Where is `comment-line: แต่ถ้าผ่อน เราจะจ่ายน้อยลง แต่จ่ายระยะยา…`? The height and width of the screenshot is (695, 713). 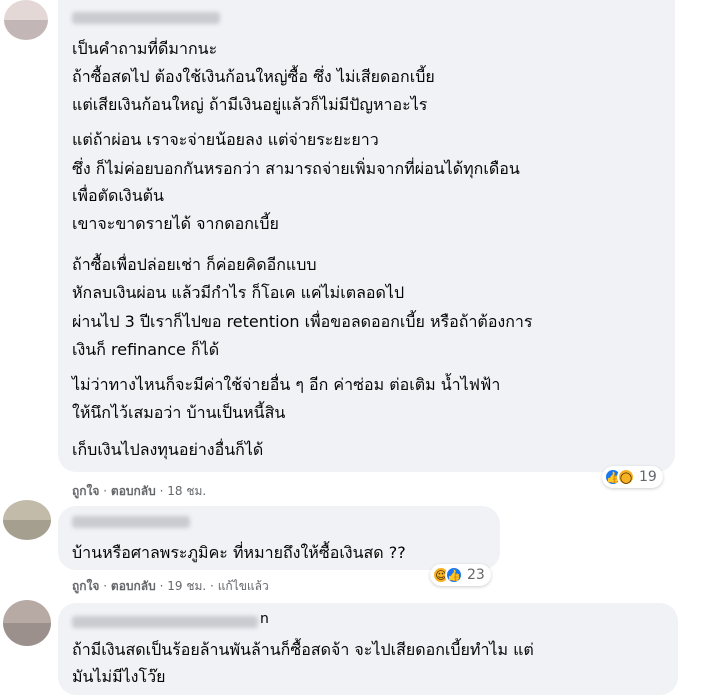
comment-line: แต่ถ้าผ่อน เราจะจ่ายน้อยลง แต่จ่ายระยะยา… is located at coordinates (225, 139).